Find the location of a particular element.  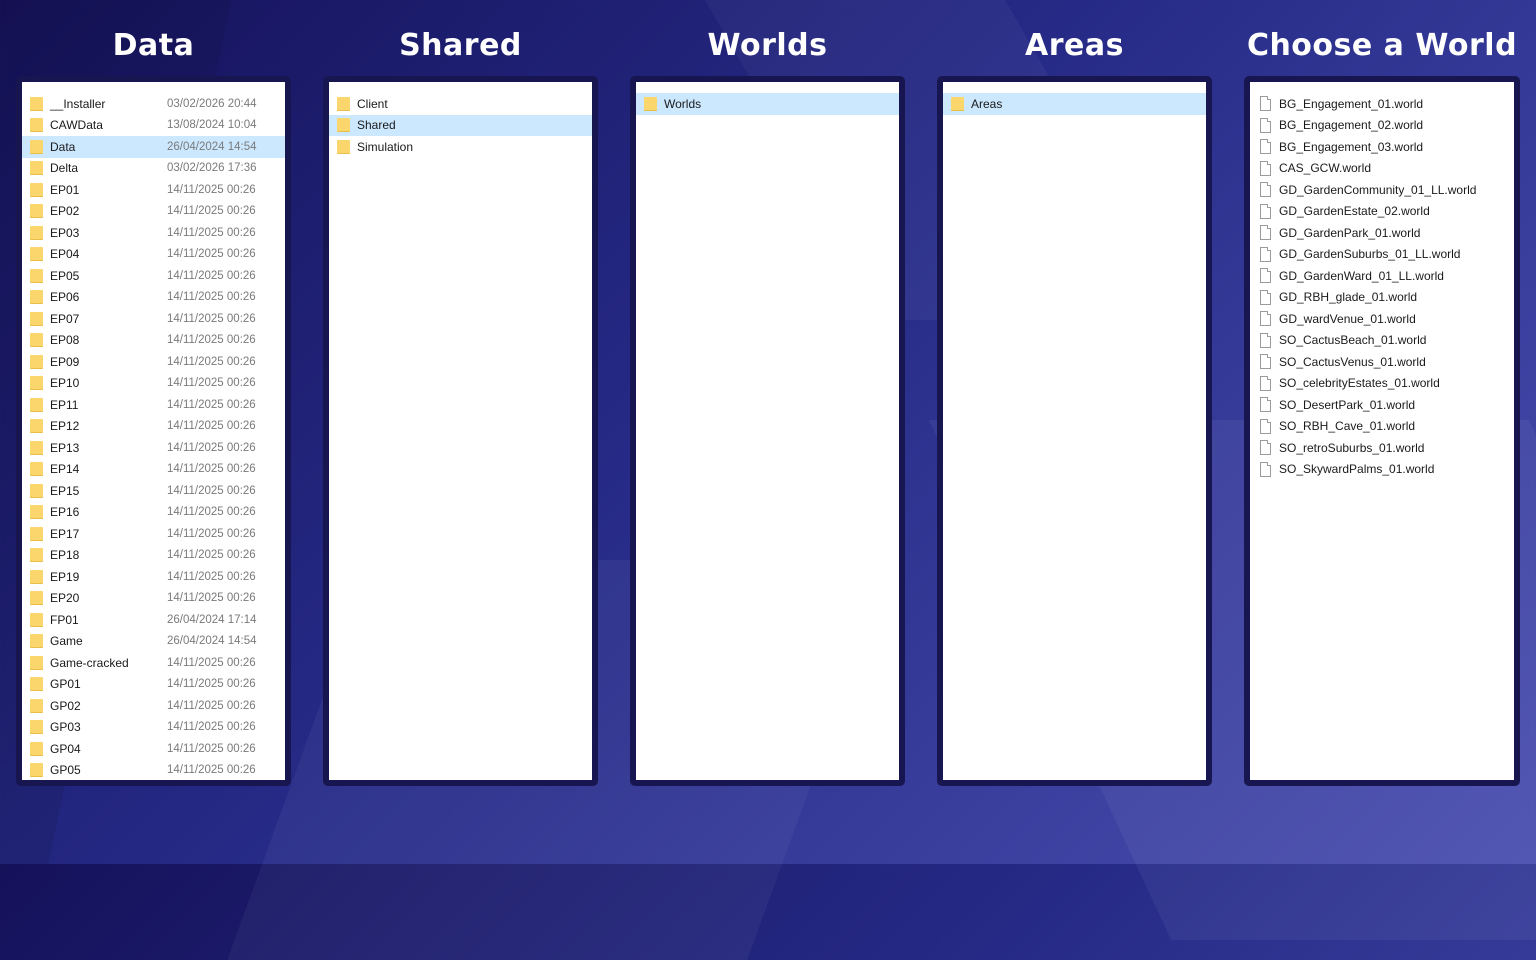

list-item: SO_SkywardPalms_01.world is located at coordinates (1382, 470).